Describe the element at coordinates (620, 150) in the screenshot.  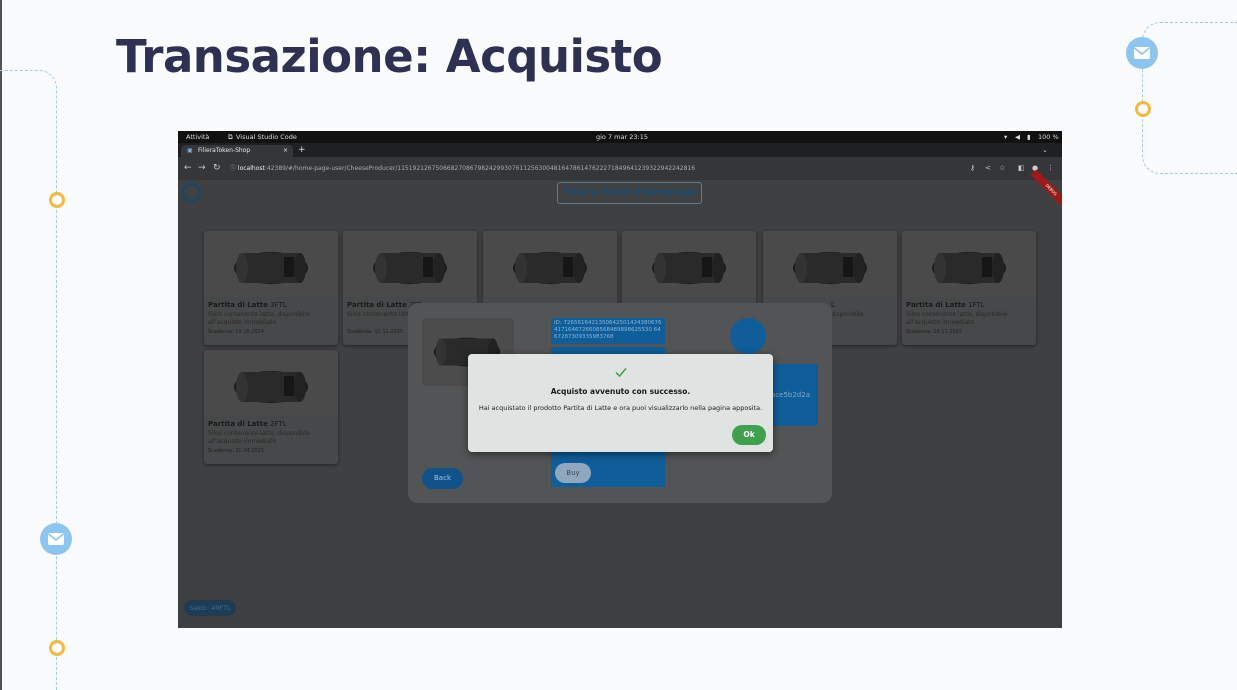
I see `browser-tab-strip: ▣ FilieraToken-Shop × + ⌄` at that location.